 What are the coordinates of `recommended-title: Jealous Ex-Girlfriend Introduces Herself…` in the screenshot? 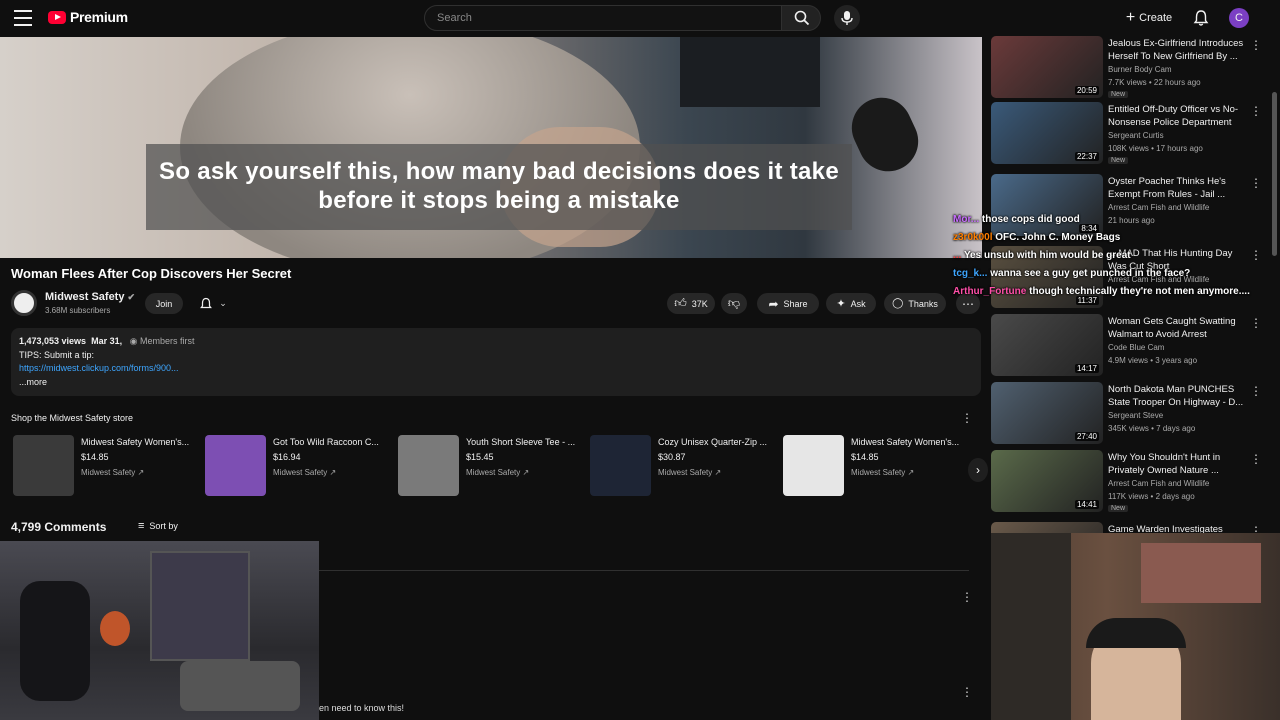 It's located at (1178, 50).